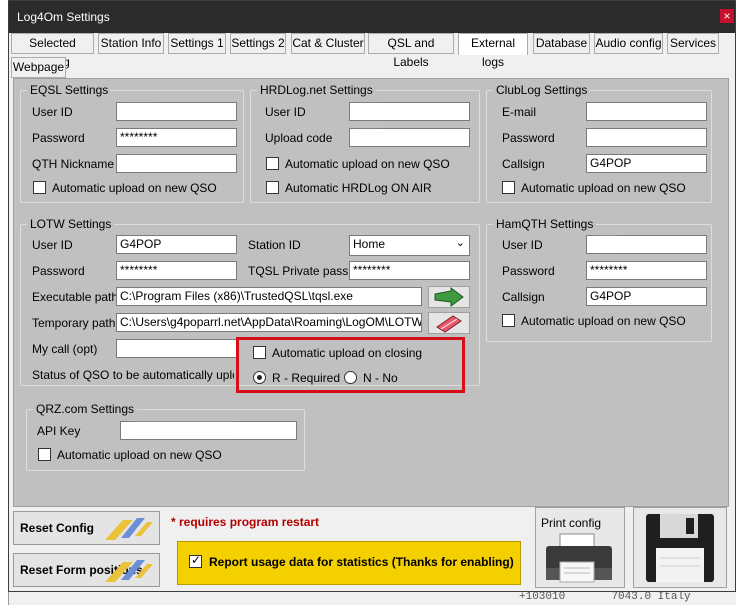 The image size is (748, 605). I want to click on tab-database: Database, so click(561, 43).